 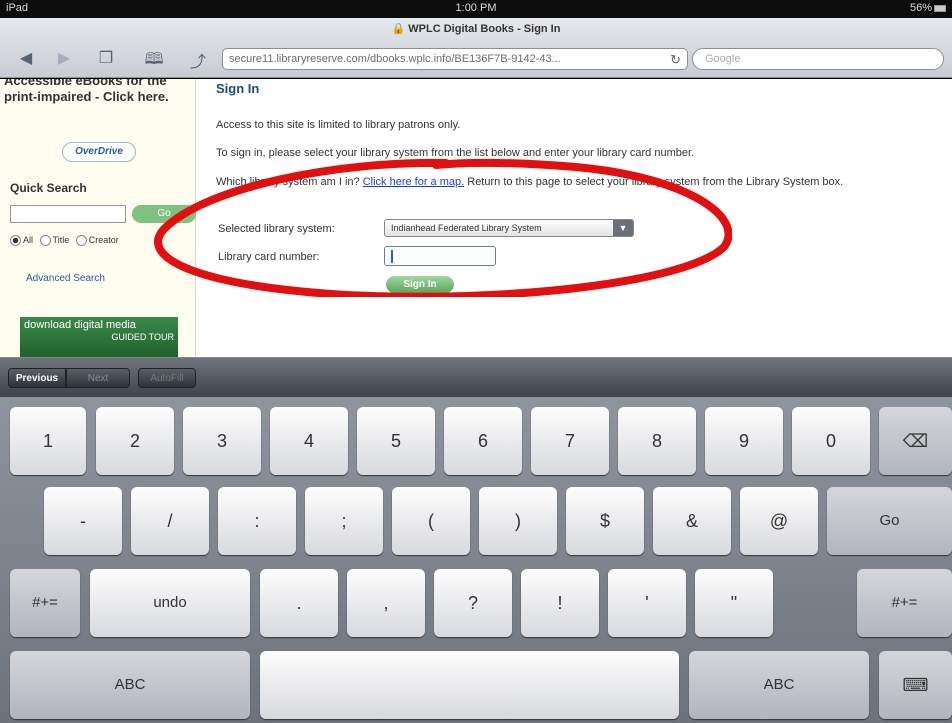 What do you see at coordinates (222, 441) in the screenshot?
I see `key-3: 3` at bounding box center [222, 441].